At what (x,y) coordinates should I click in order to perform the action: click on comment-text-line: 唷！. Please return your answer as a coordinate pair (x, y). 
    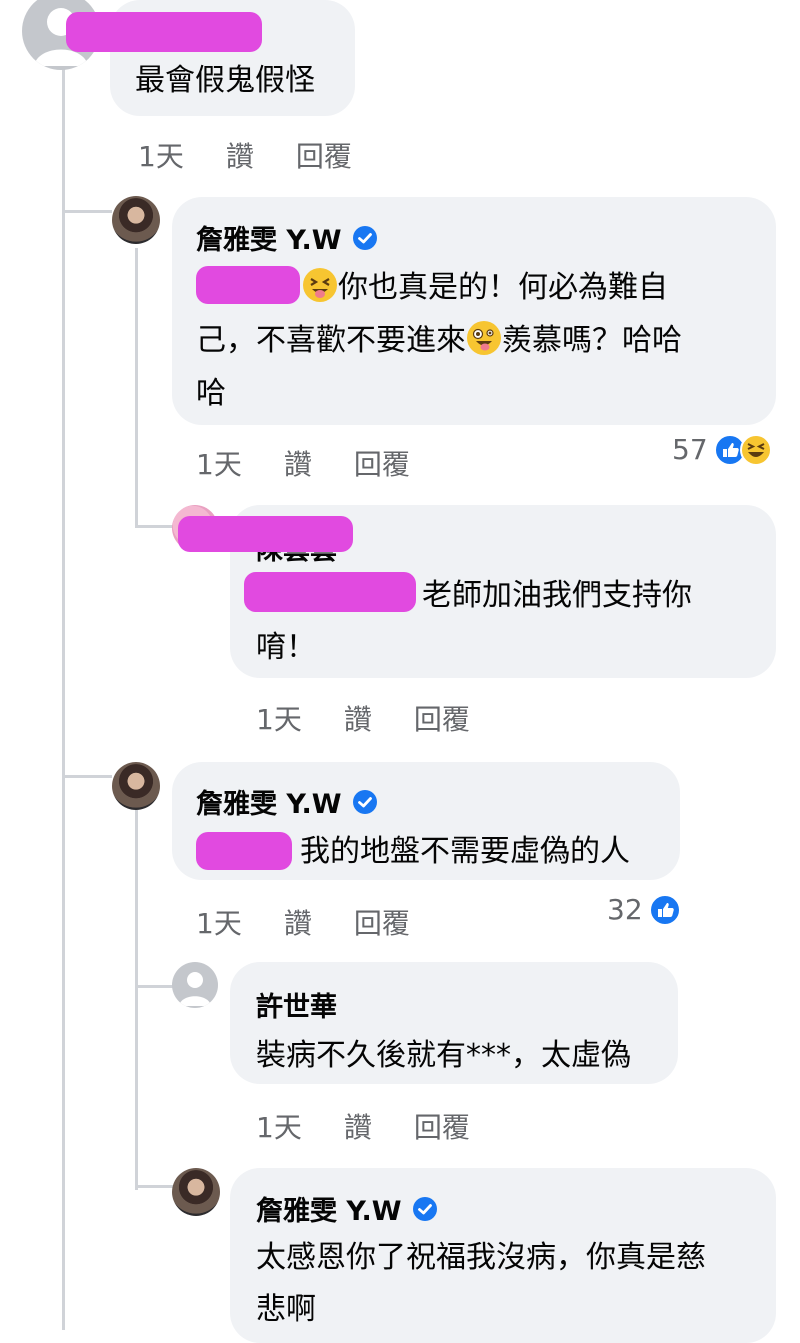
    Looking at the image, I should click on (286, 647).